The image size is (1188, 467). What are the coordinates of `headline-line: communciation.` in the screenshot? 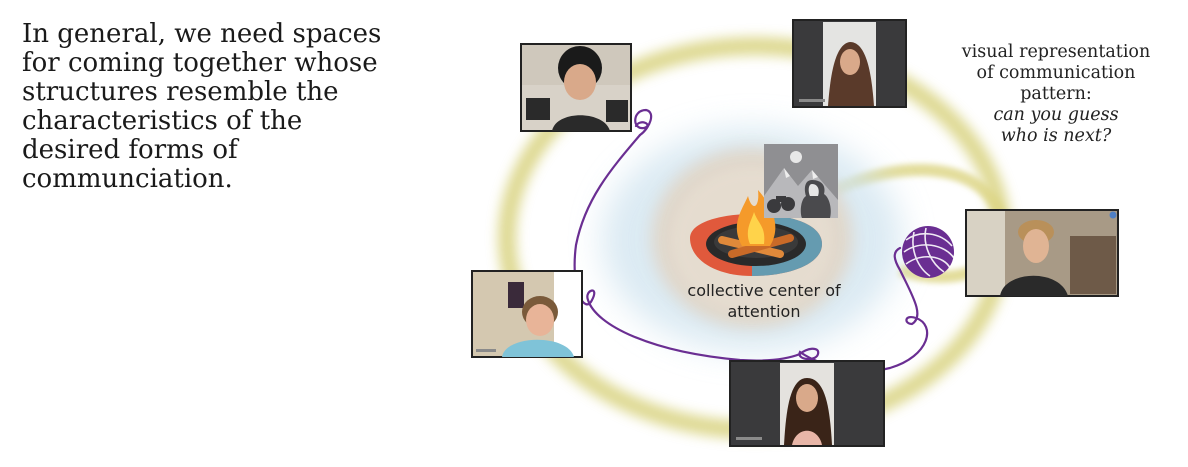 It's located at (127, 179).